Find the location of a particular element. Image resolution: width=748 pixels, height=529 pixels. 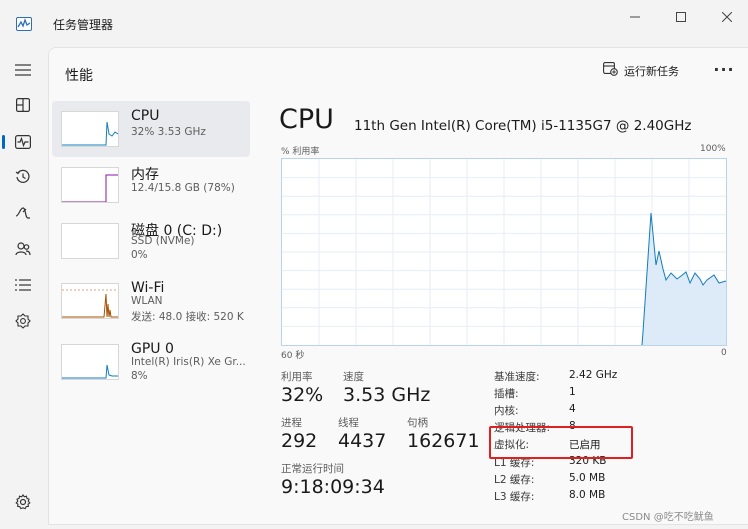

resource-detail: WLAN is located at coordinates (147, 301).